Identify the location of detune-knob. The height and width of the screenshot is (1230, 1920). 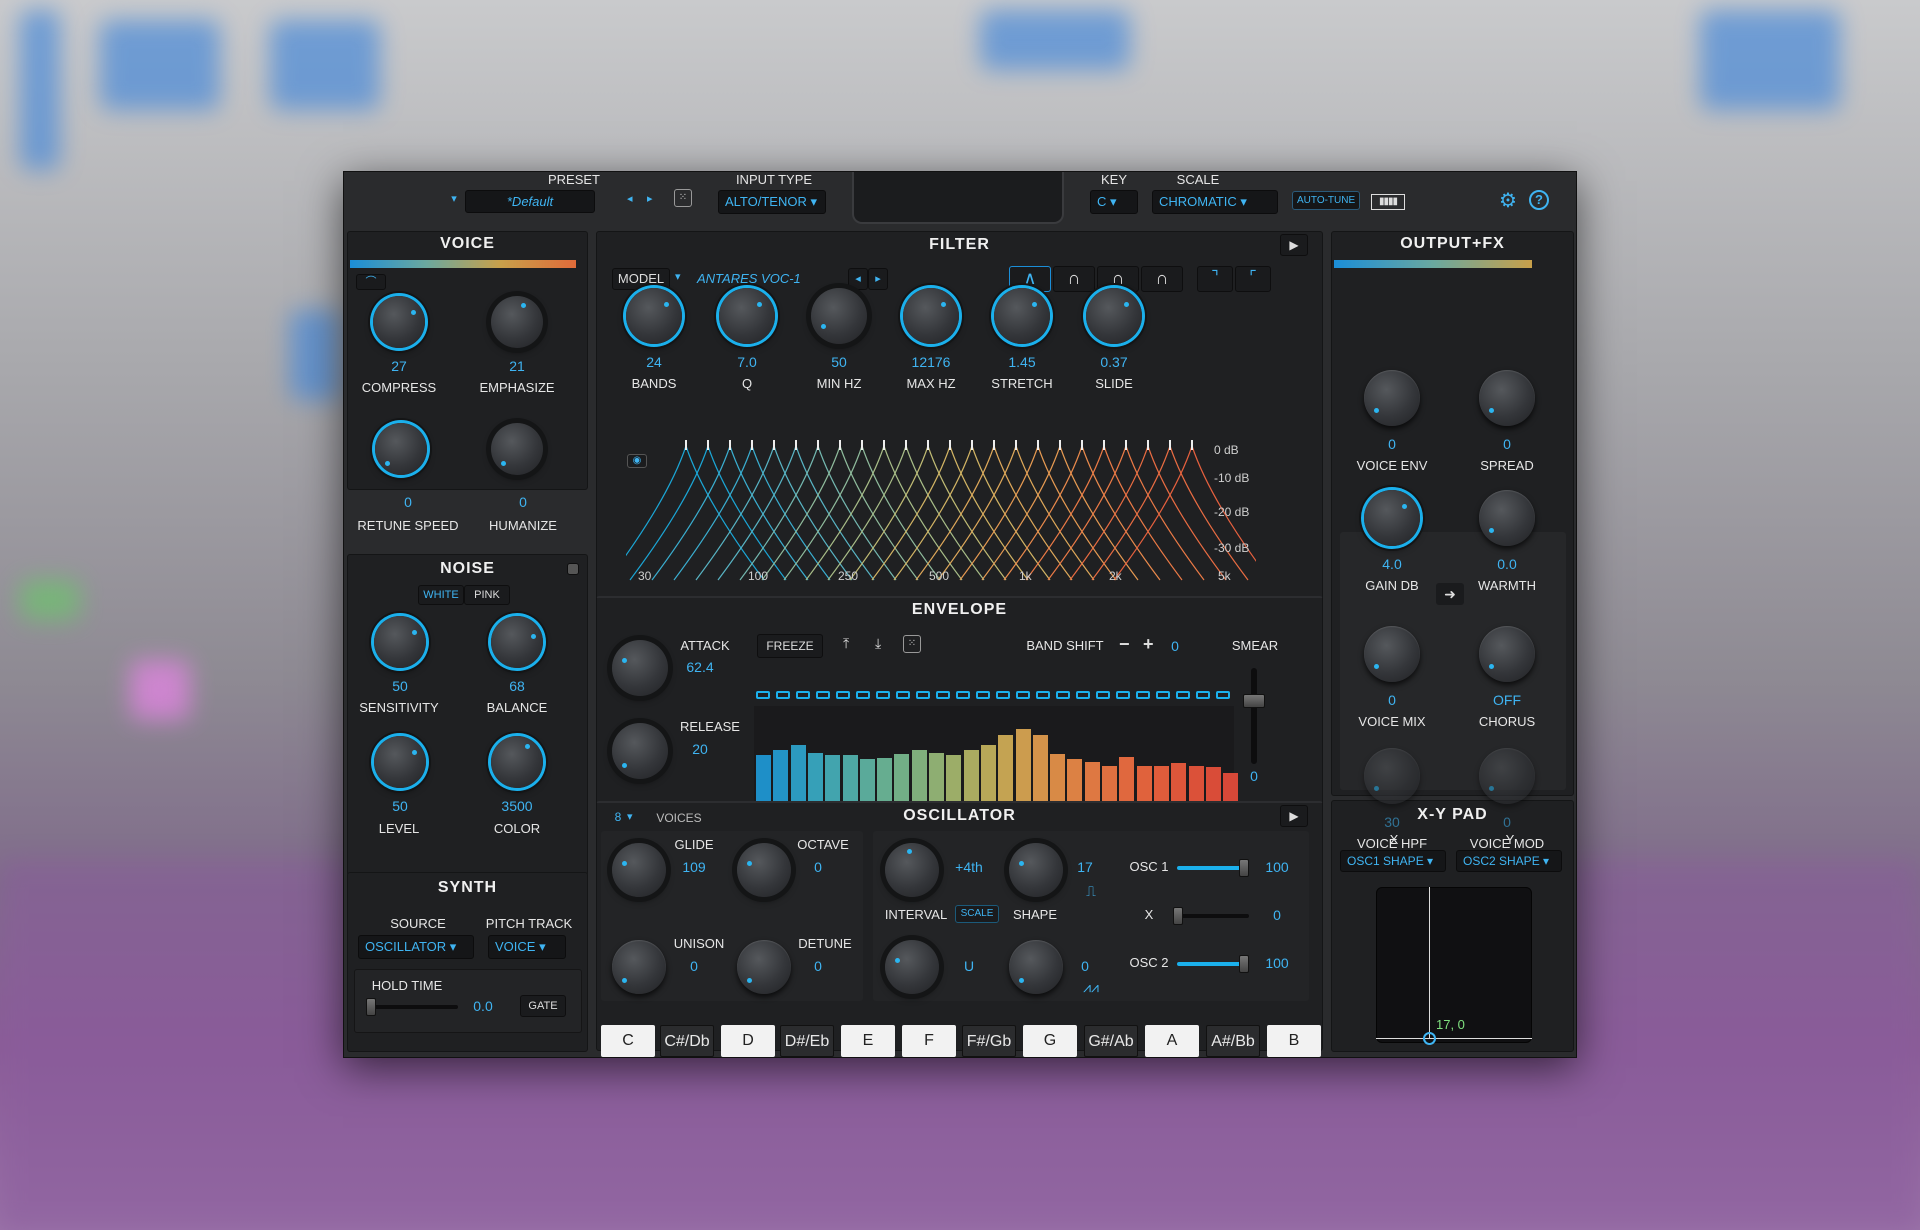
(764, 967).